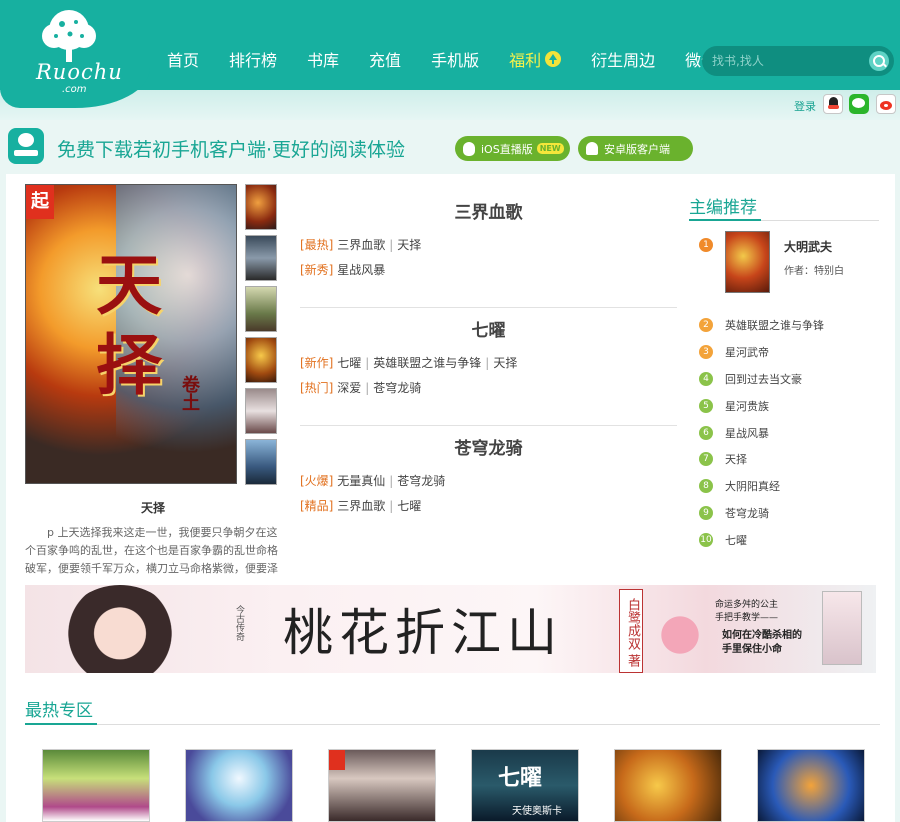 This screenshot has height=822, width=900. Describe the element at coordinates (189, 393) in the screenshot. I see `cover-subtitle-art: 卷土` at that location.